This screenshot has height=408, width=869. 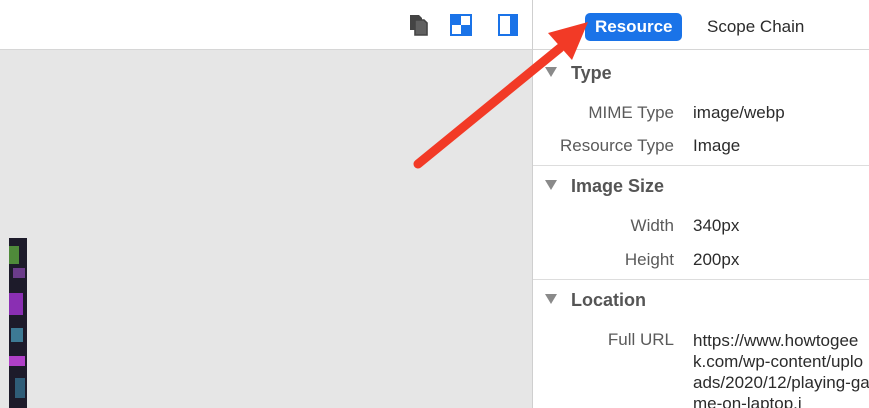 What do you see at coordinates (755, 27) in the screenshot?
I see `tab-scope-chain: Scope Chain` at bounding box center [755, 27].